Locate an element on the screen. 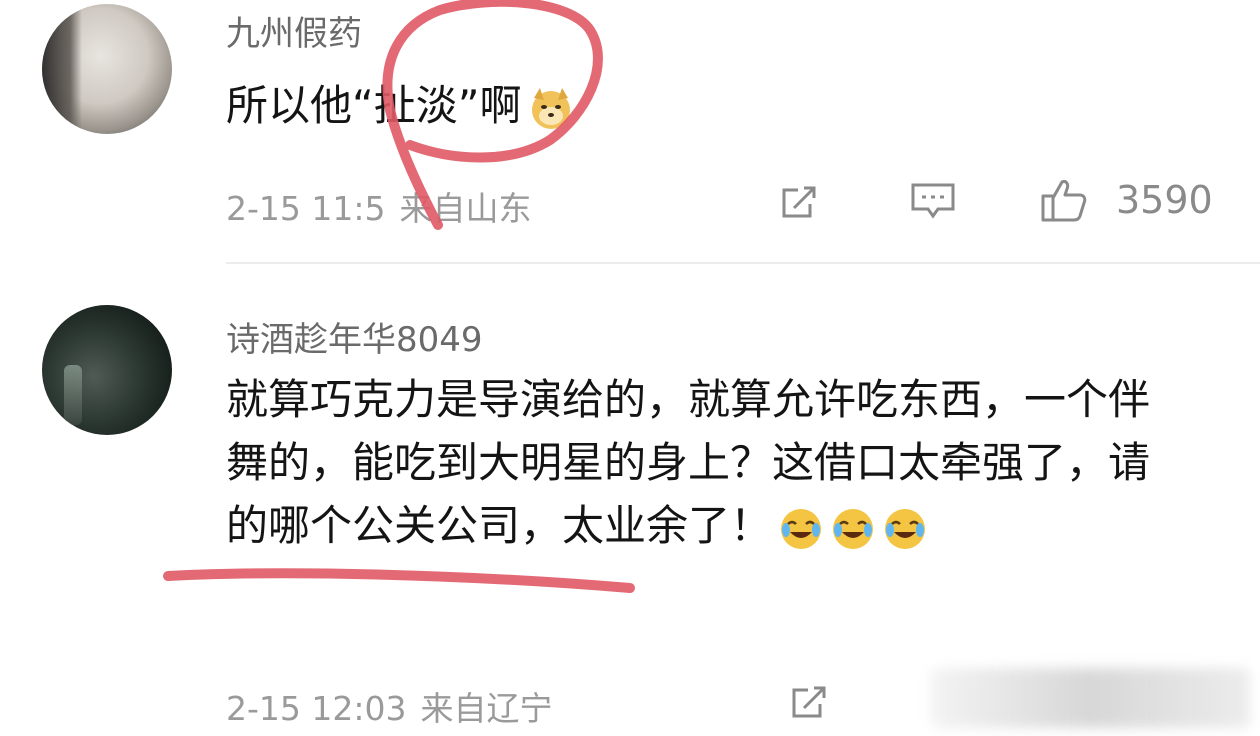 Image resolution: width=1260 pixels, height=736 pixels. comment-text-content: 所以他“扯淡”啊 is located at coordinates (374, 105).